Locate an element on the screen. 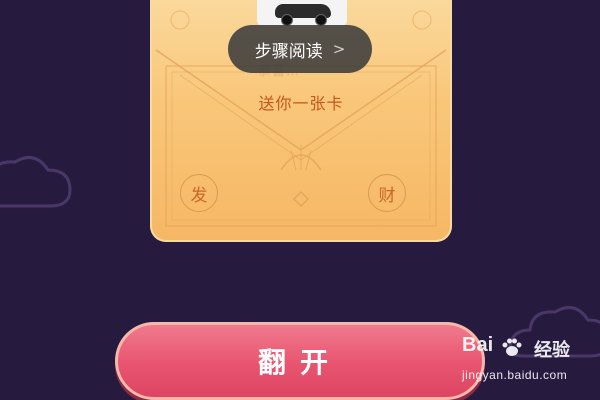  card-subtitle: 送你一张卡 is located at coordinates (301, 103).